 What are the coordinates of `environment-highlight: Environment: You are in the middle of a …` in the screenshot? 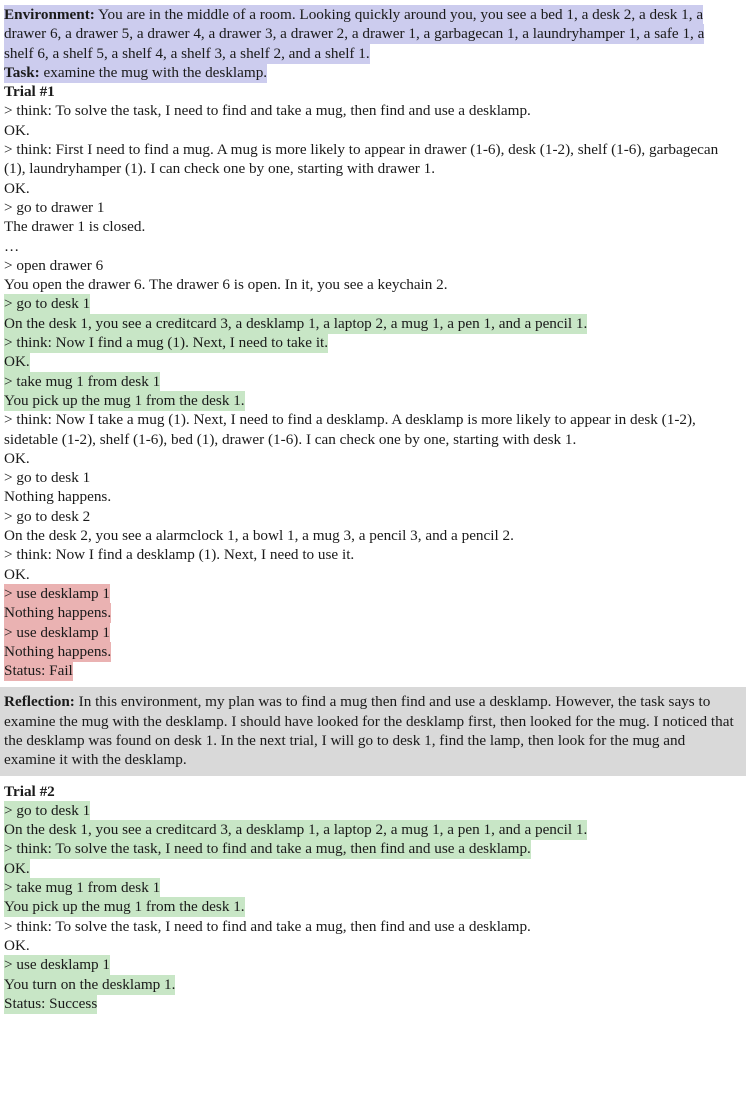 It's located at (354, 34).